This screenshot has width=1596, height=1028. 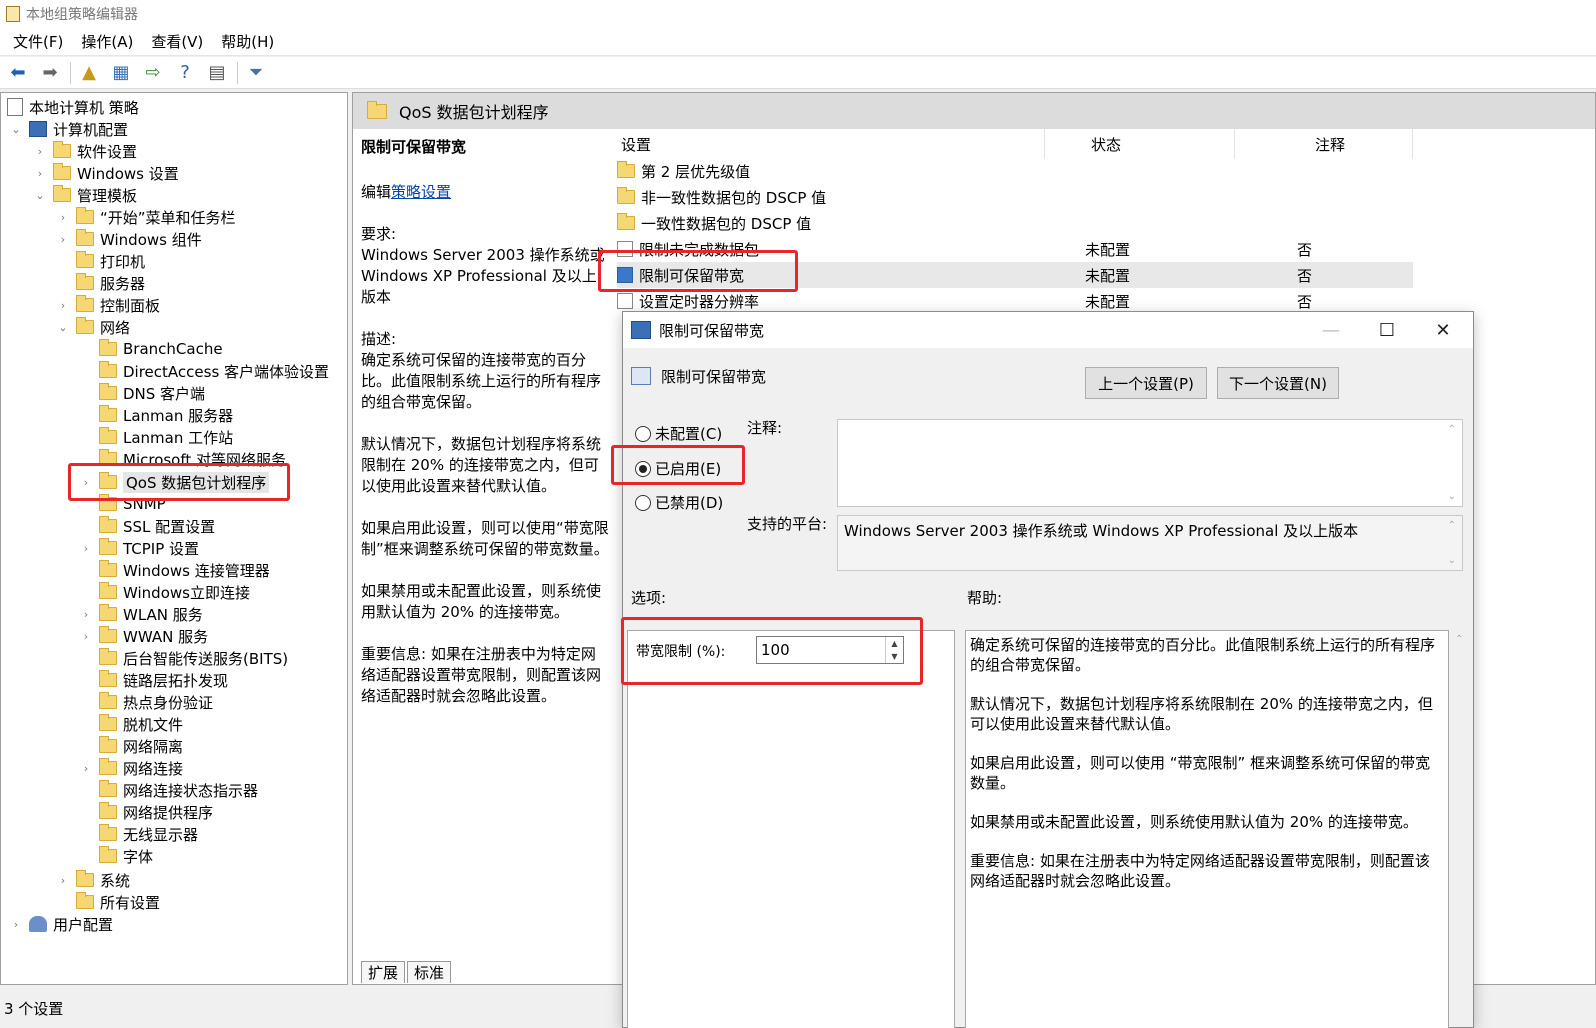 I want to click on tree-node-network-child: 无线显示器, so click(x=138, y=834).